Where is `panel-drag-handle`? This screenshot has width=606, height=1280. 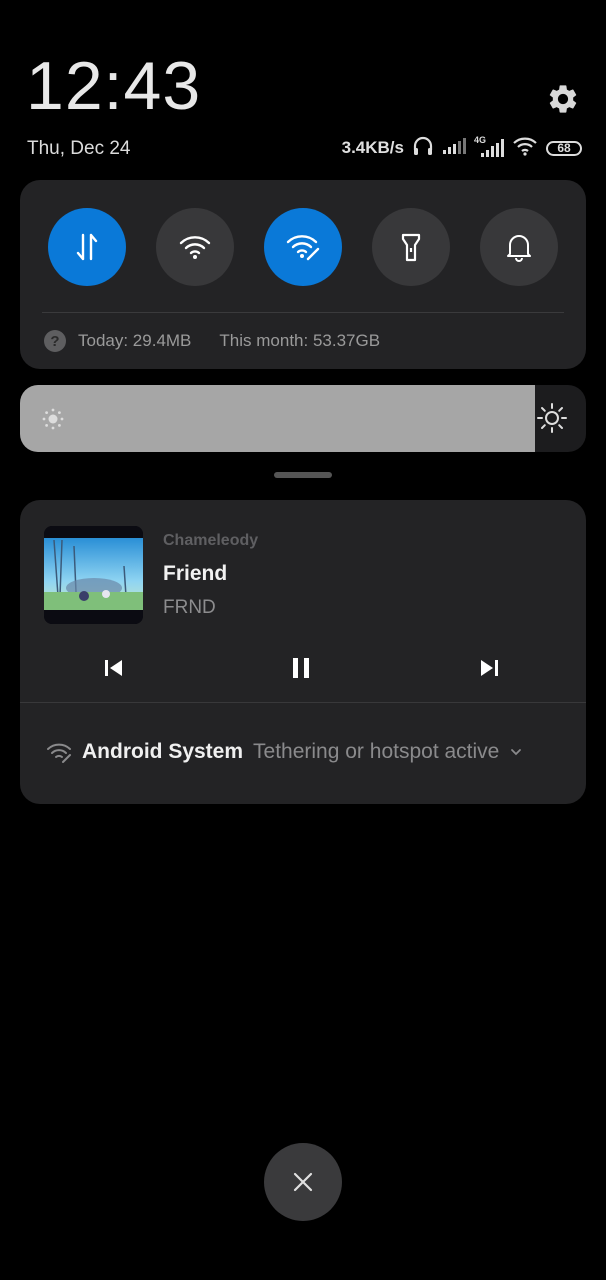 panel-drag-handle is located at coordinates (303, 475).